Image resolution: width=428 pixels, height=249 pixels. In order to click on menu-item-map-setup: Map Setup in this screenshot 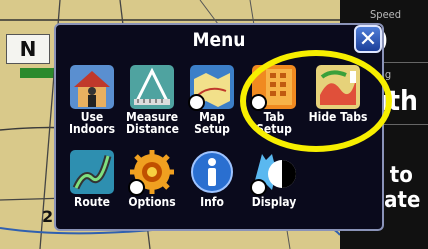, I will do `click(212, 100)`.